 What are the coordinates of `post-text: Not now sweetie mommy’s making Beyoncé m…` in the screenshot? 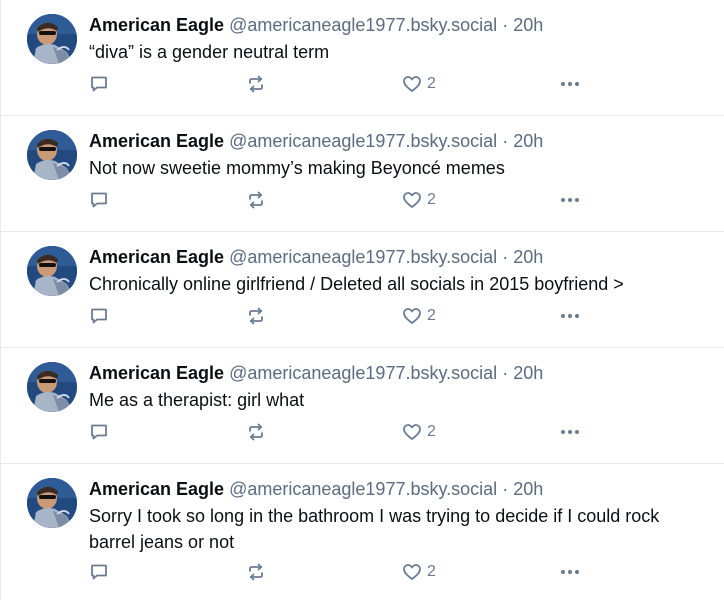 It's located at (297, 168).